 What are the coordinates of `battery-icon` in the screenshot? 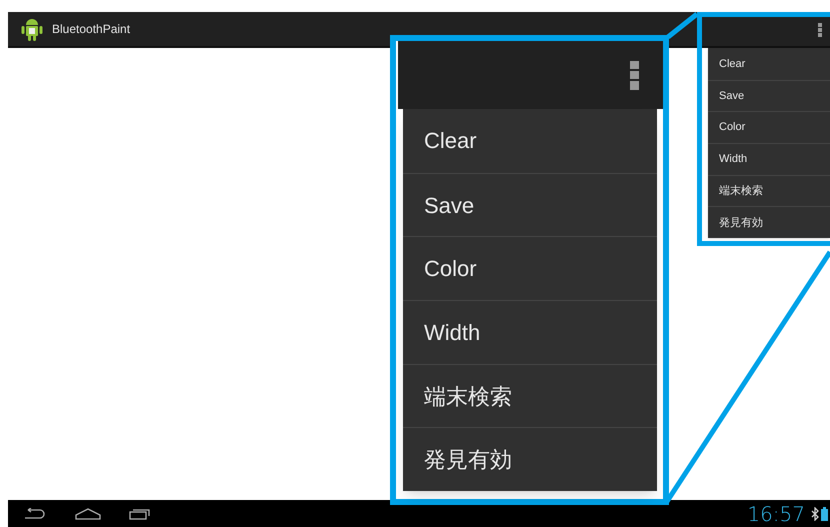 It's located at (824, 513).